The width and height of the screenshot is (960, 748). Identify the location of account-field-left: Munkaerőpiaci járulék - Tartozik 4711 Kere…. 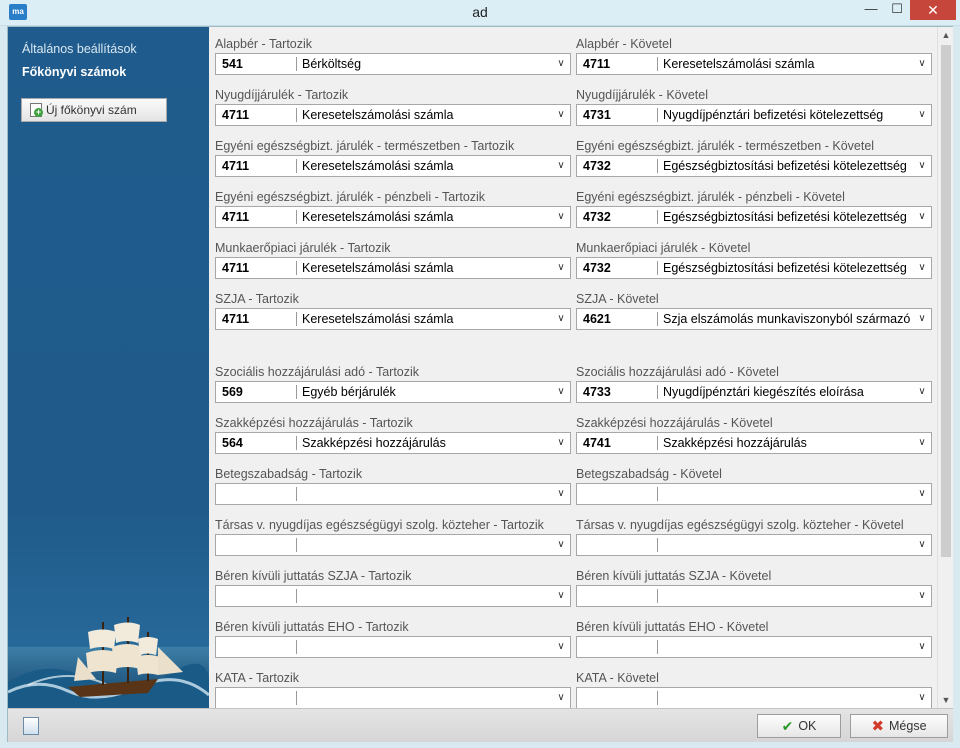
(393, 259).